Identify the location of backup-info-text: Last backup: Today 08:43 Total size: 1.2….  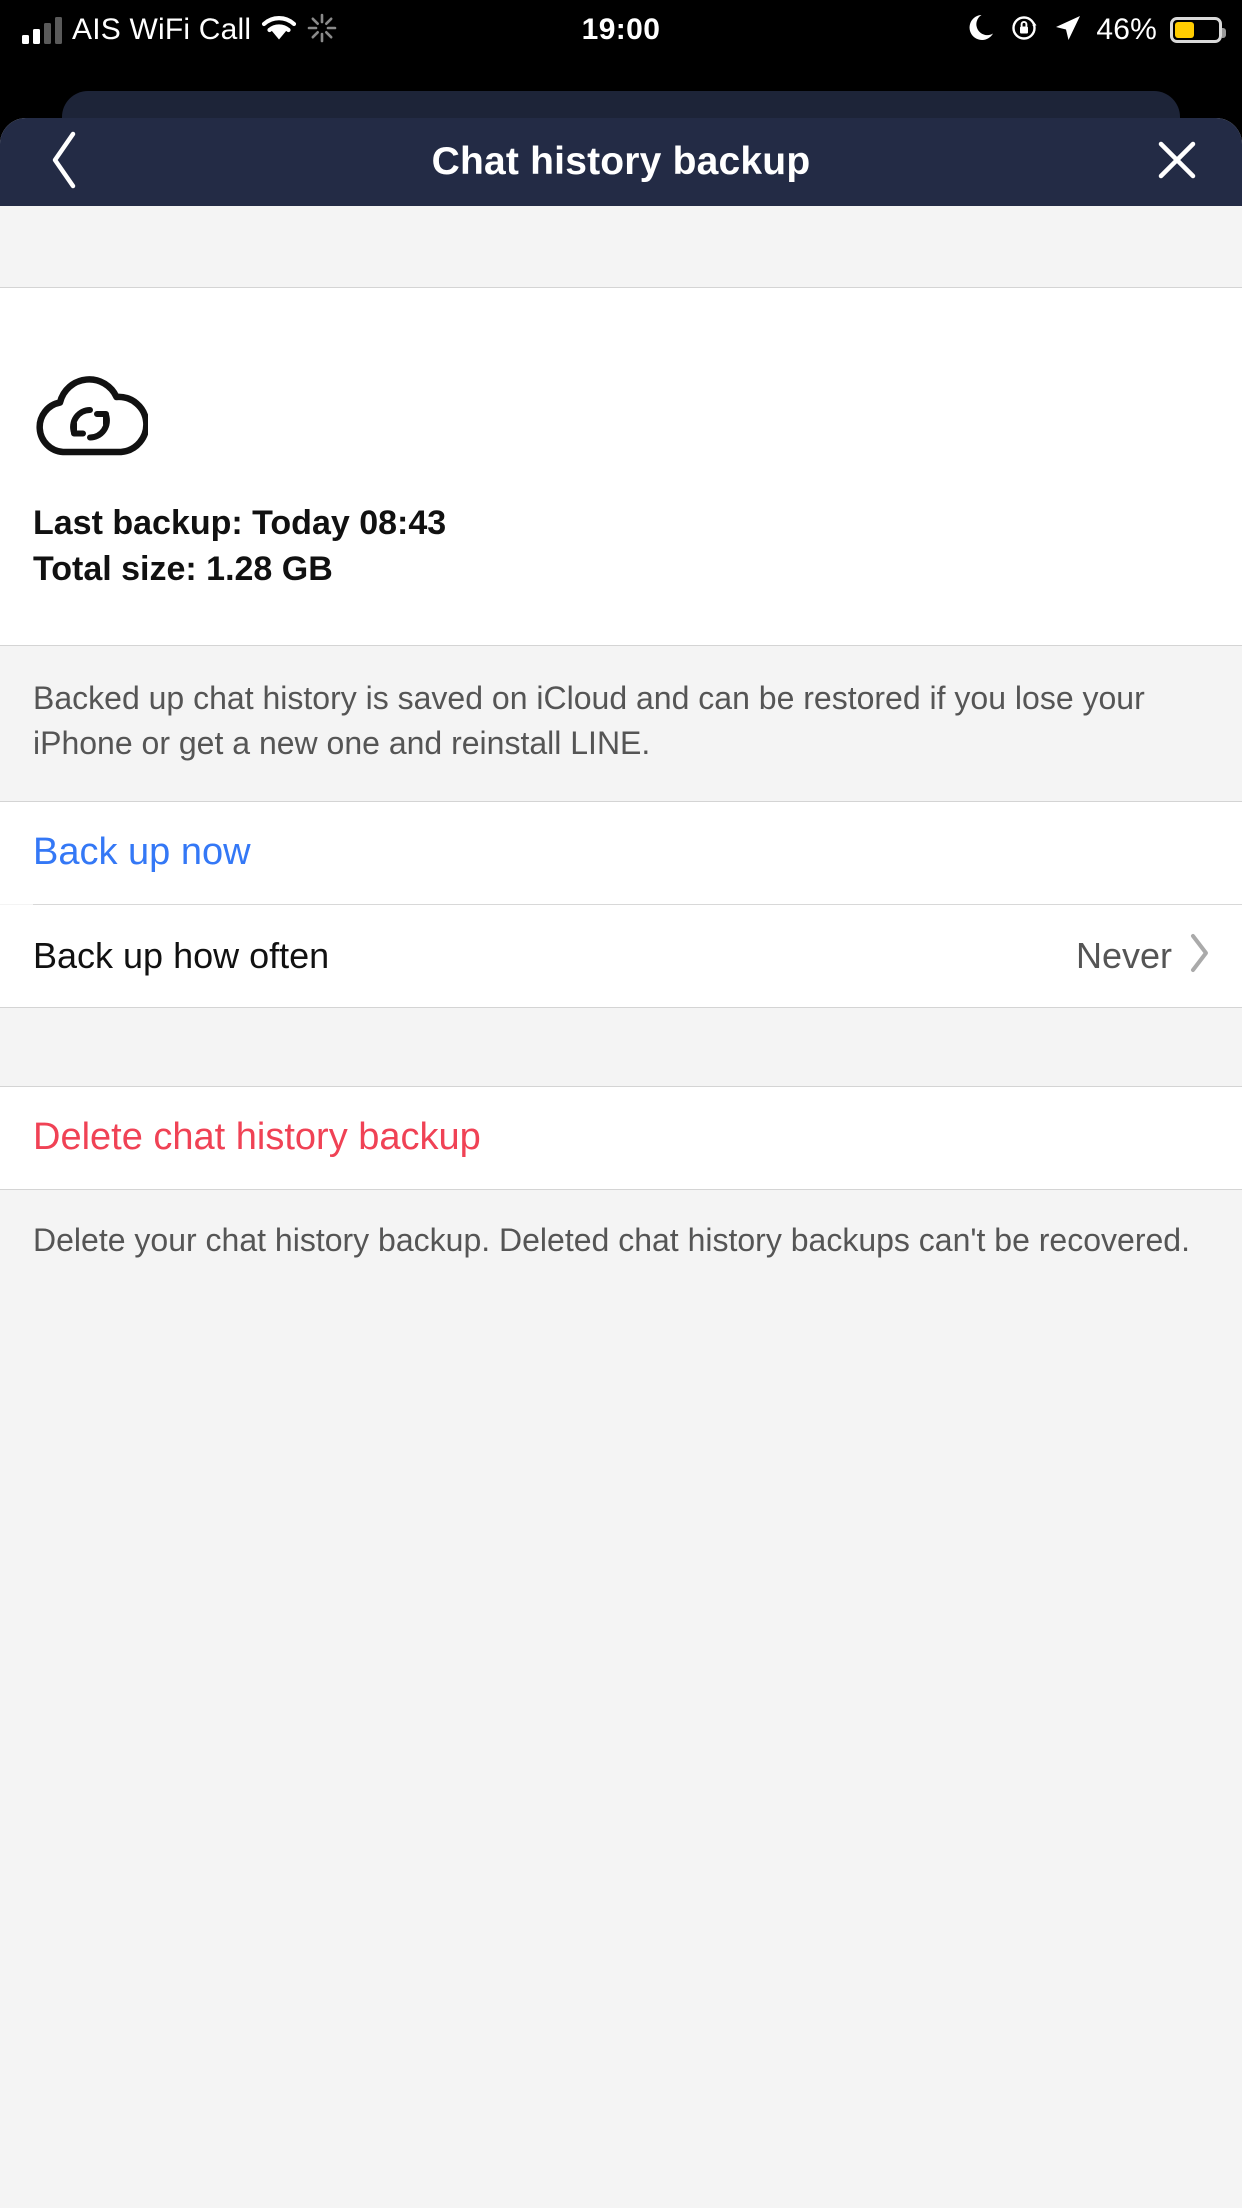
(621, 528).